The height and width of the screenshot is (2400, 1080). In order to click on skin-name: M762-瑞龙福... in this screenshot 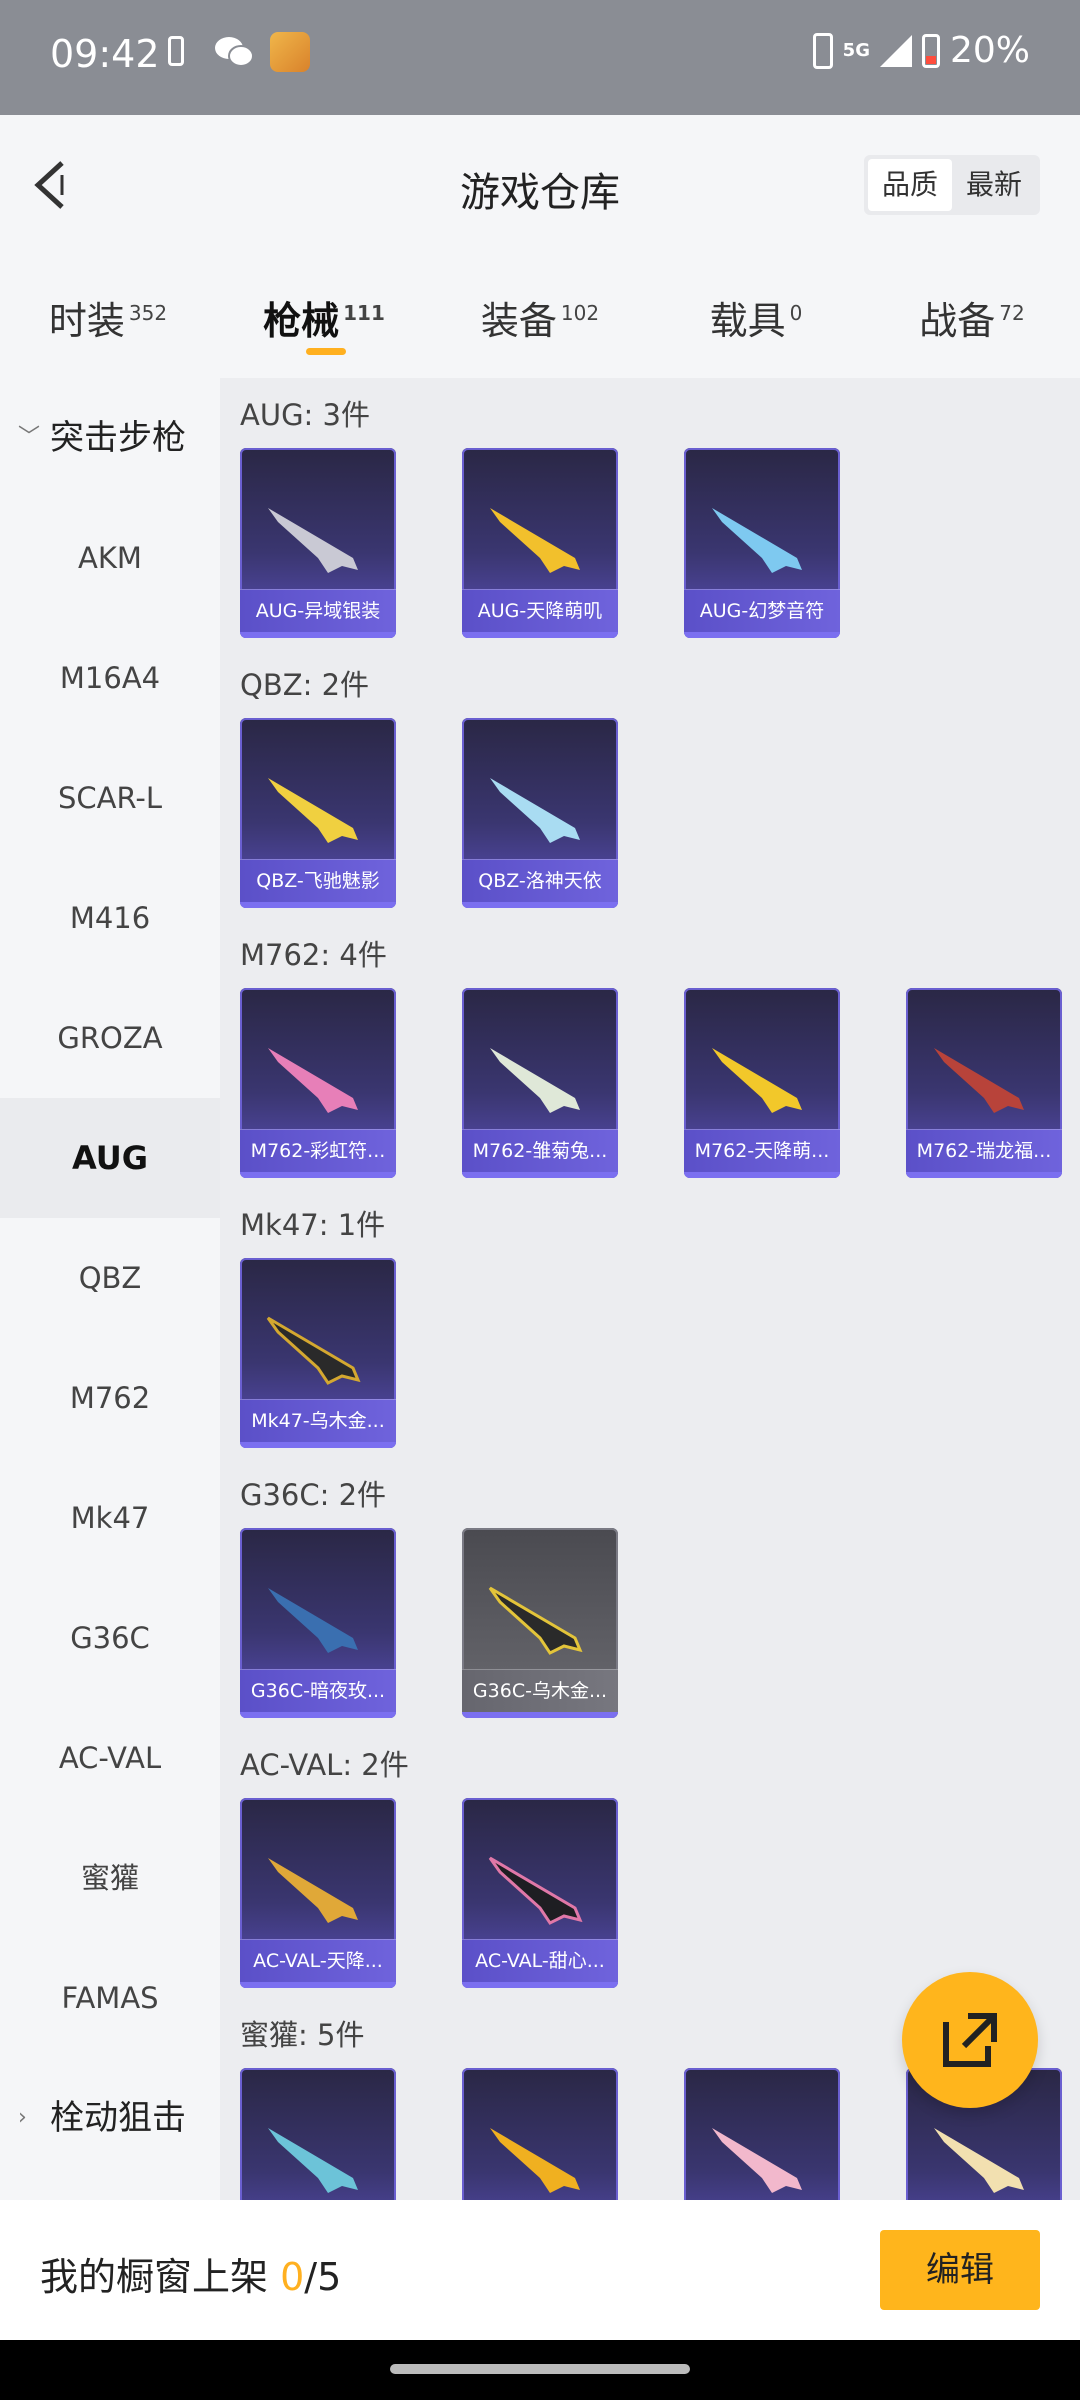, I will do `click(984, 1150)`.